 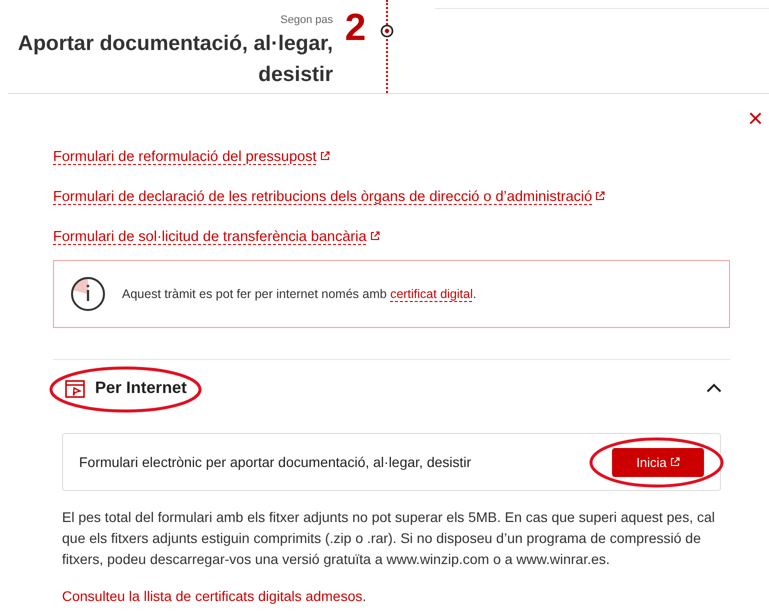 What do you see at coordinates (329, 197) in the screenshot?
I see `form-link: Formulari de declaració de les retribucions dels òrgans de direcció o d’administració` at bounding box center [329, 197].